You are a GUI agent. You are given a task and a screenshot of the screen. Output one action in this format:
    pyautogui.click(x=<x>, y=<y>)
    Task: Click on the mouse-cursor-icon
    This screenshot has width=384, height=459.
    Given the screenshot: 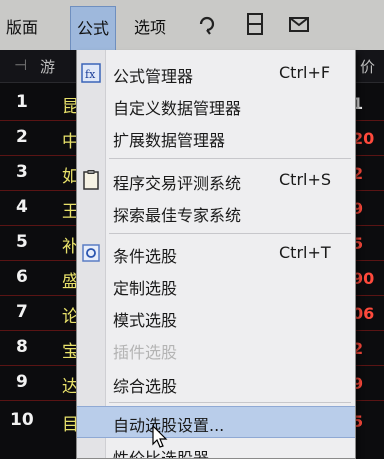 What is the action you would take?
    pyautogui.click(x=160, y=436)
    